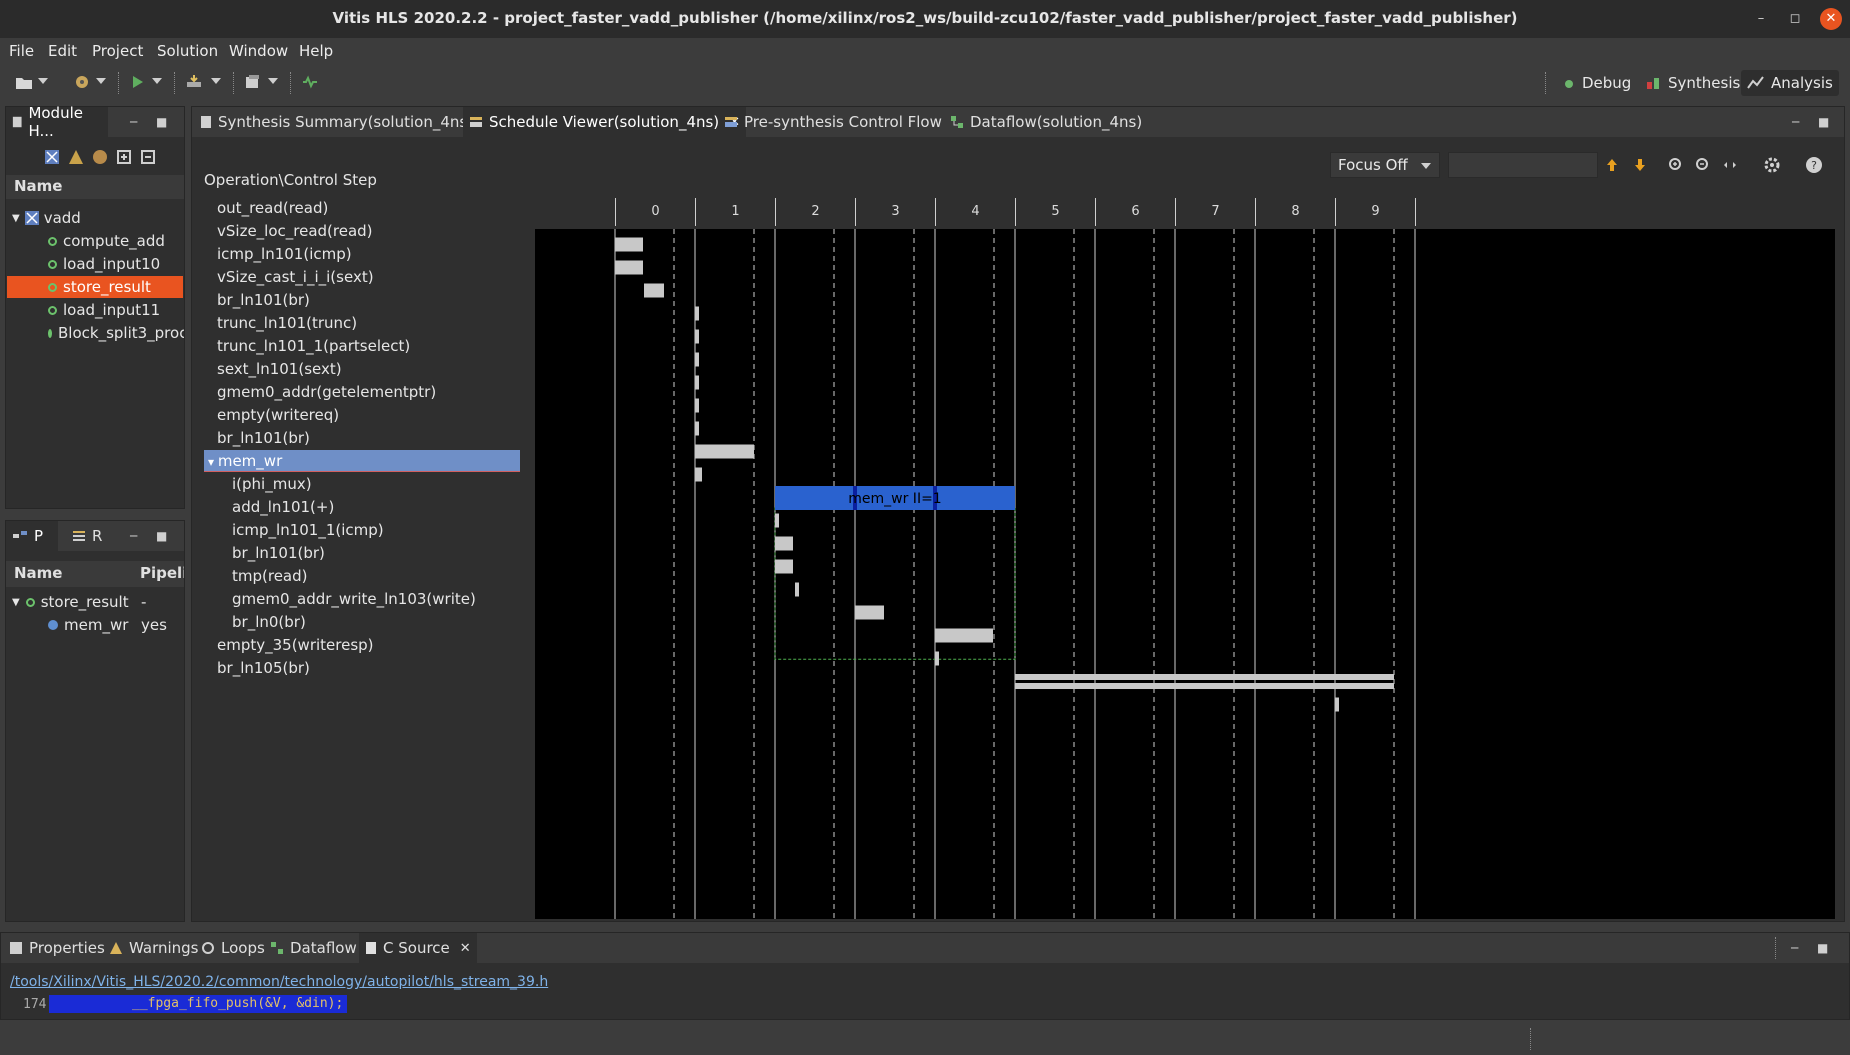  I want to click on line-number: 174, so click(35, 1004).